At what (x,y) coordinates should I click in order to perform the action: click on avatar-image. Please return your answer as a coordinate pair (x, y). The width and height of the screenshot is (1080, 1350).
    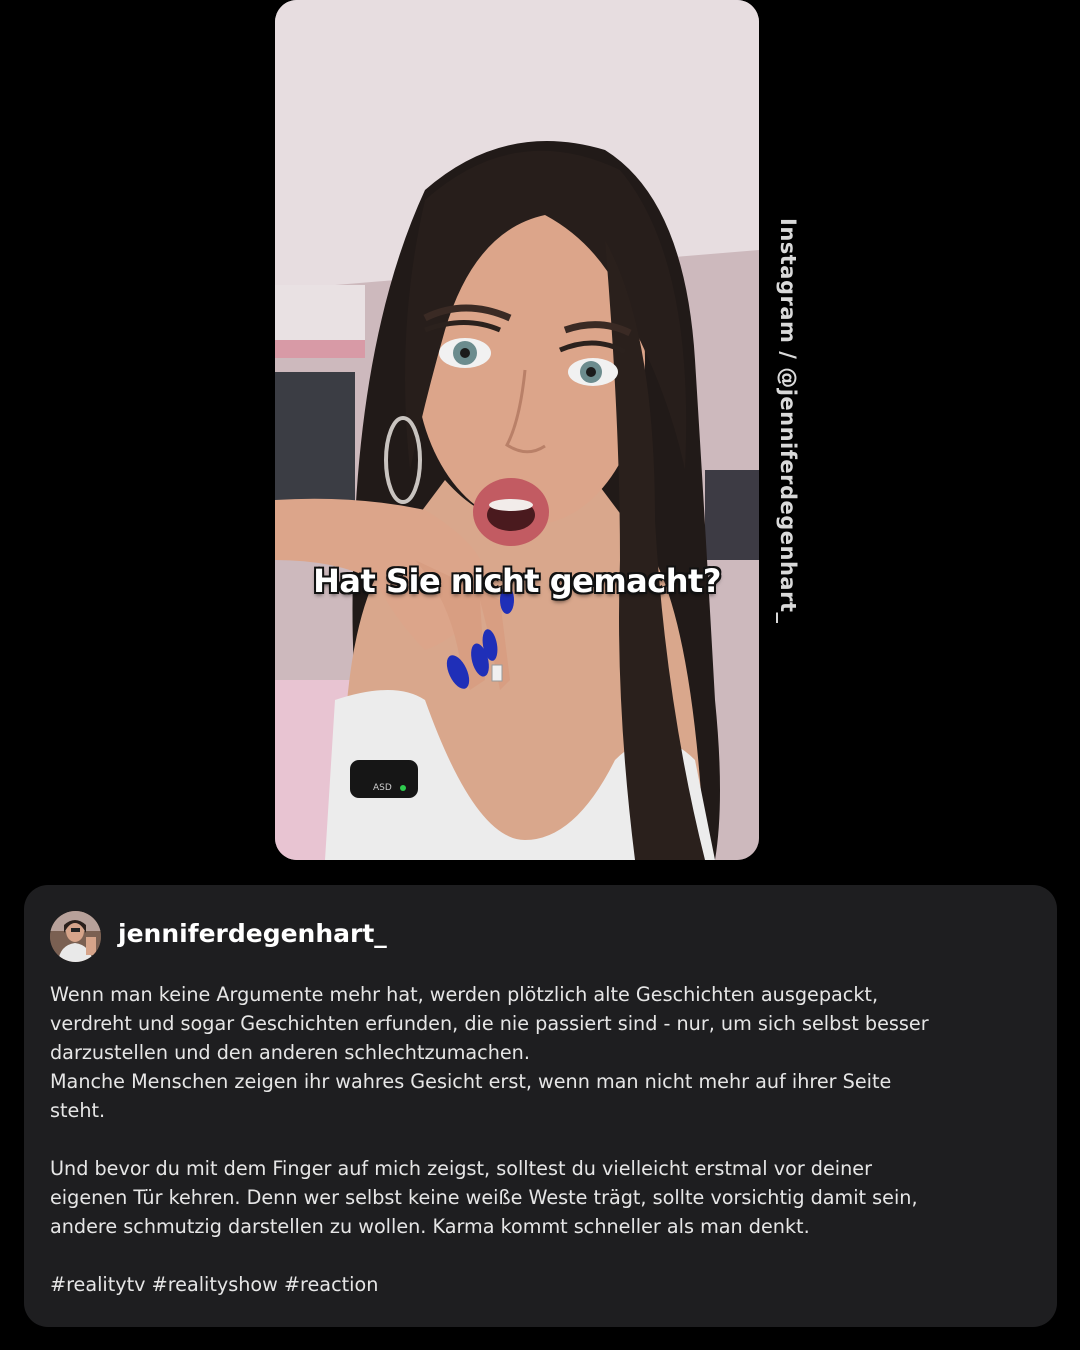
    Looking at the image, I should click on (75, 936).